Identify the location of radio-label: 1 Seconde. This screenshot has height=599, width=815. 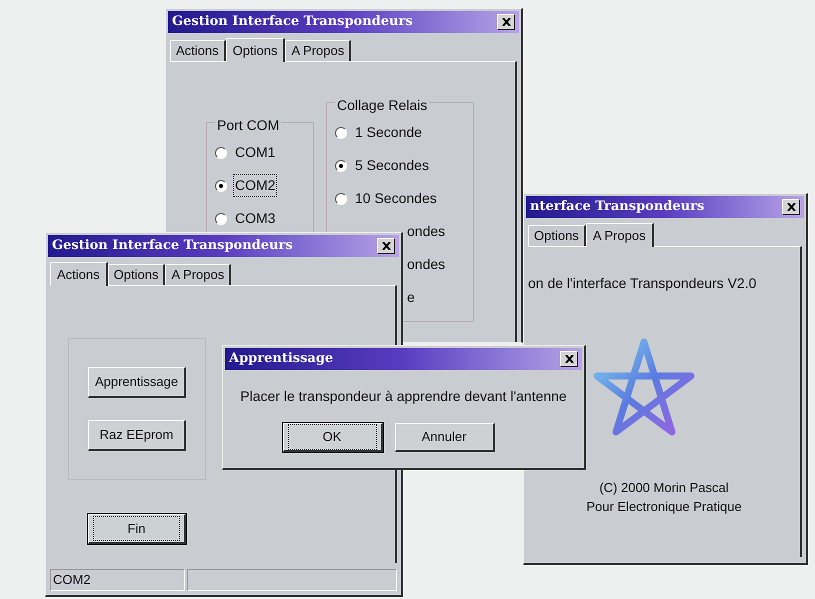
(388, 132).